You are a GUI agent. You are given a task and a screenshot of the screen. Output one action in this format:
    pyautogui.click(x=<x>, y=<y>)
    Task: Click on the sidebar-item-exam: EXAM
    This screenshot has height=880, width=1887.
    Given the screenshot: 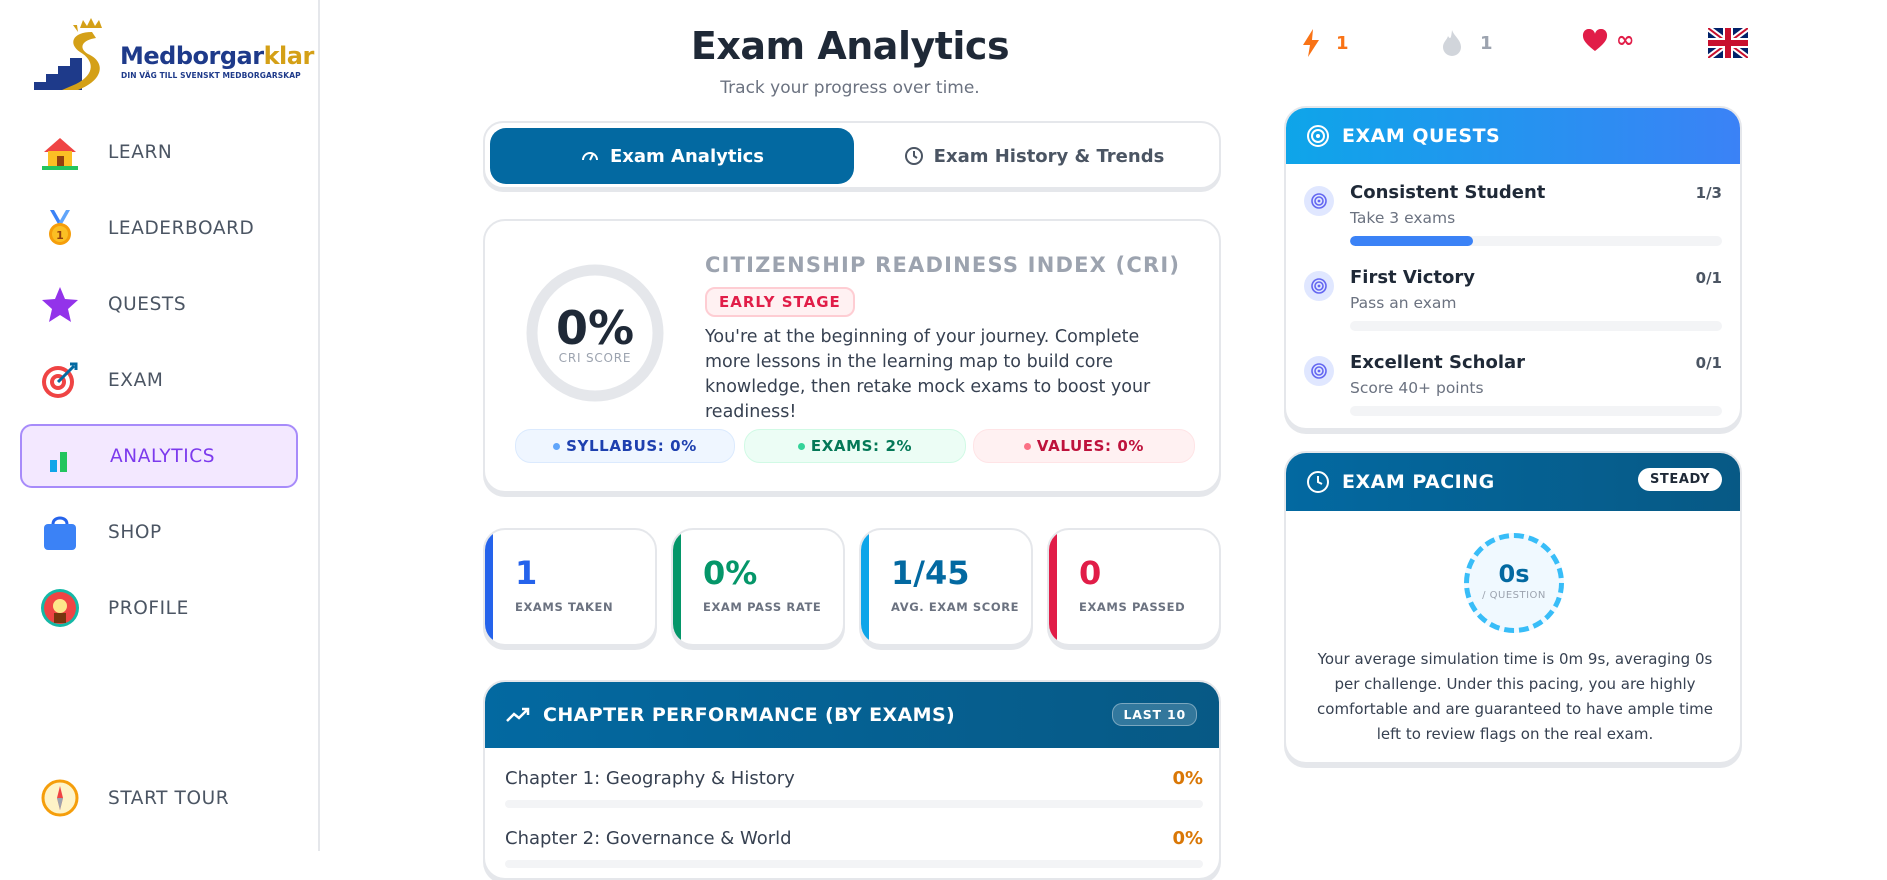 What is the action you would take?
    pyautogui.click(x=159, y=380)
    